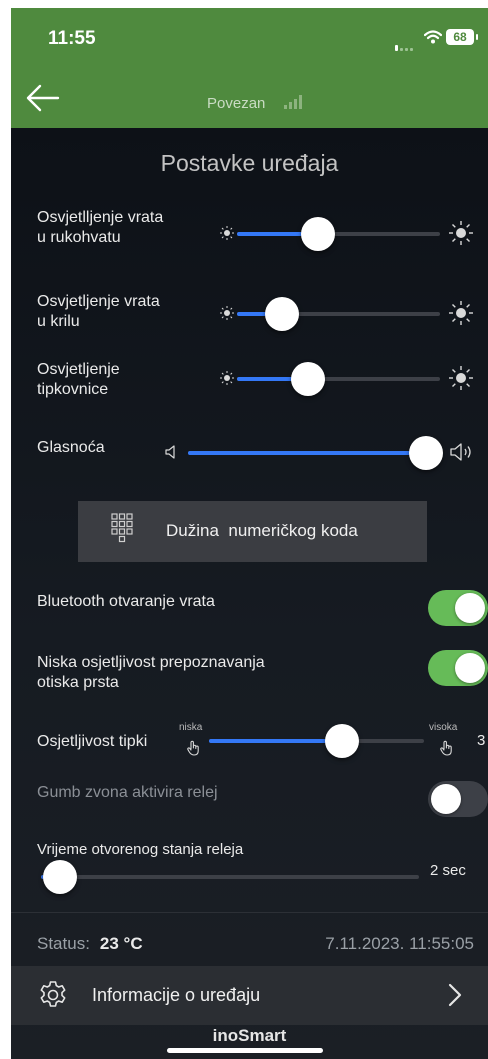  I want to click on code-length-button: Dužina numeričkog koda, so click(252, 531).